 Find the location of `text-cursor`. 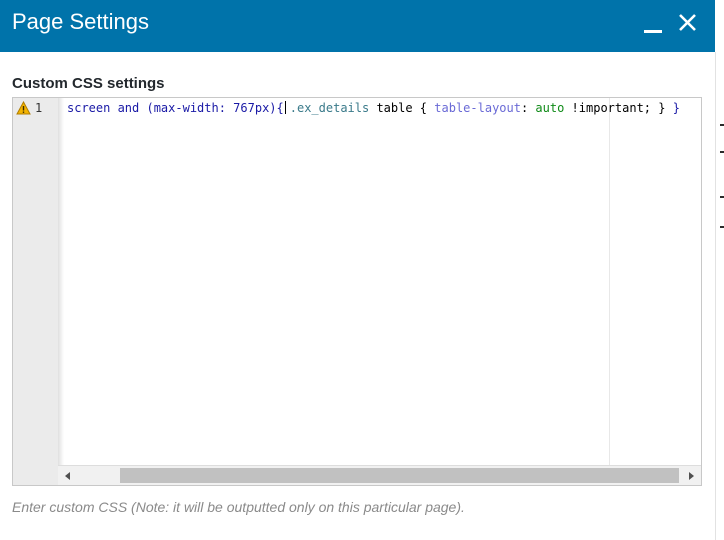

text-cursor is located at coordinates (285, 107).